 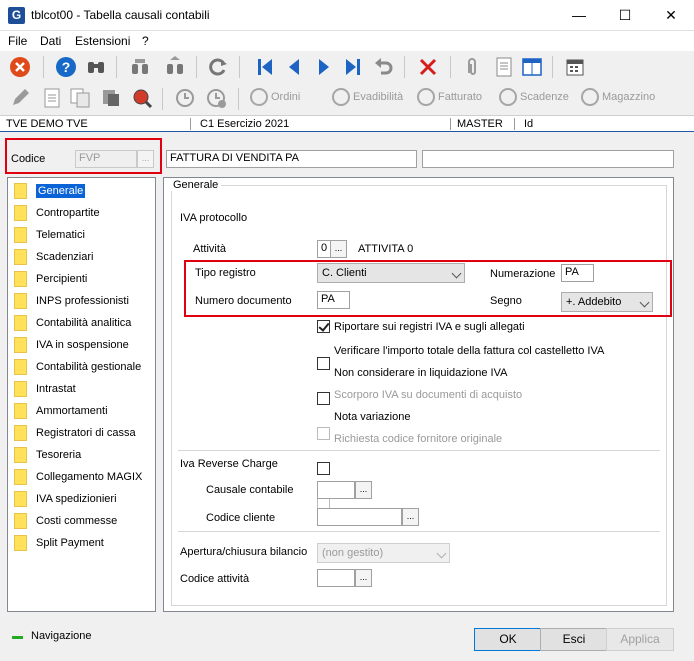 What do you see at coordinates (50, 191) in the screenshot?
I see `nav-item: Generale` at bounding box center [50, 191].